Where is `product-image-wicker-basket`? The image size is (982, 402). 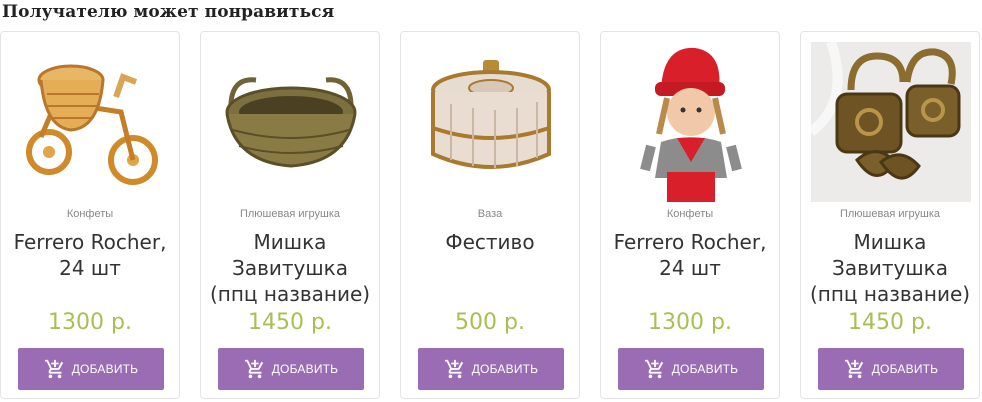
product-image-wicker-basket is located at coordinates (291, 122).